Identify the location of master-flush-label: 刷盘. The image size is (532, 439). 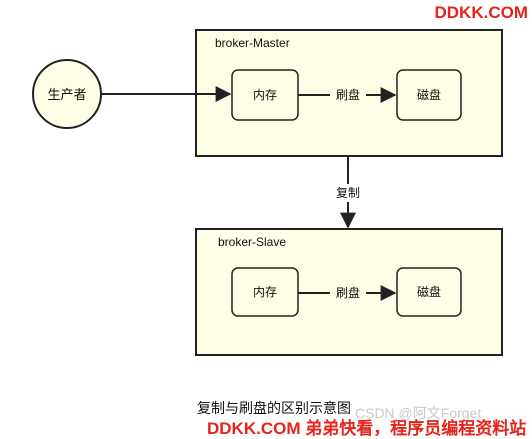
(348, 94).